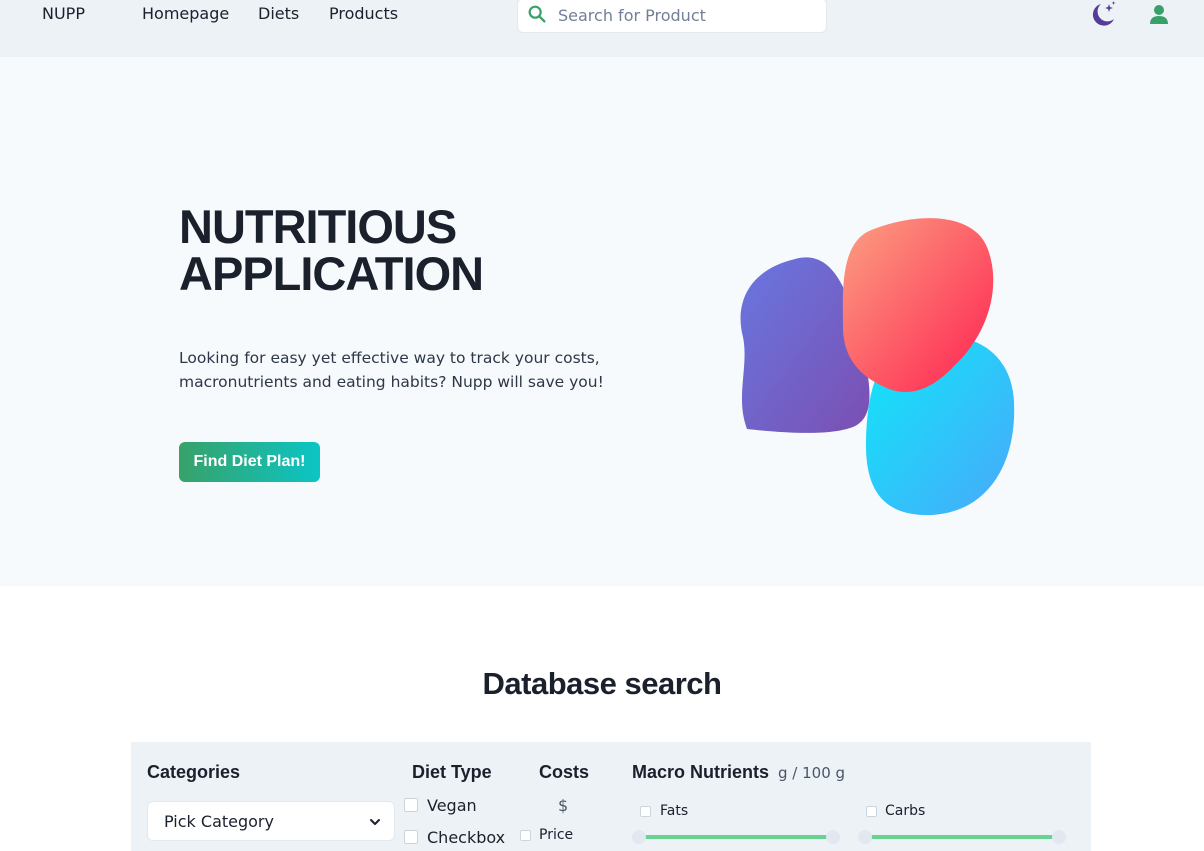 This screenshot has width=1204, height=851. Describe the element at coordinates (185, 13) in the screenshot. I see `nav-homepage: Homepage` at that location.